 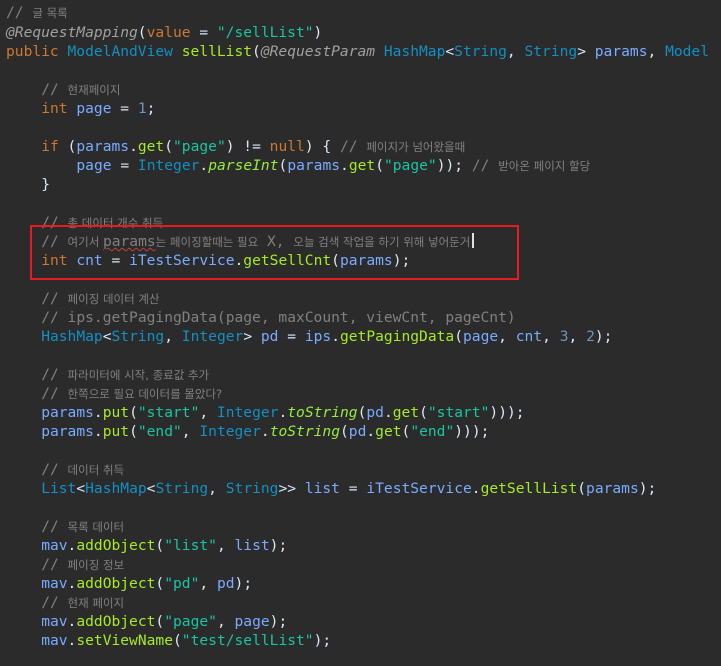 What do you see at coordinates (80, 89) in the screenshot?
I see `code-line: // 현재페이지` at bounding box center [80, 89].